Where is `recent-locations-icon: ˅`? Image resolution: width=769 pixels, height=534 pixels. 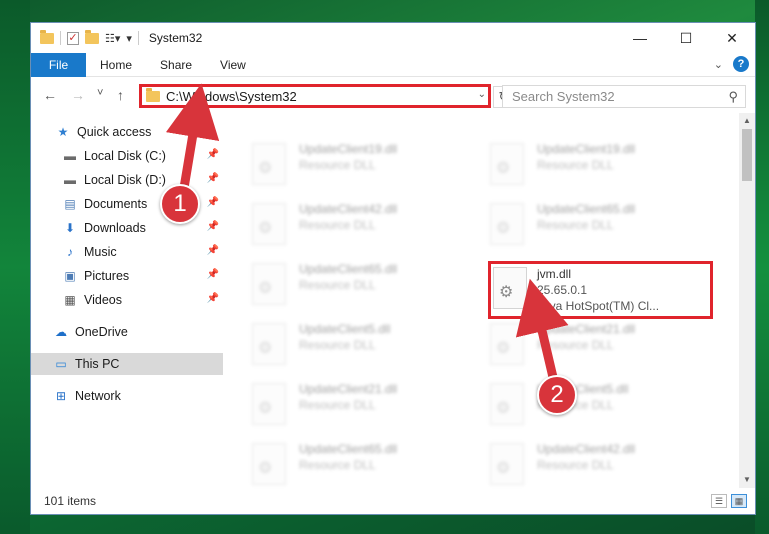
recent-locations-icon: ˅ is located at coordinates (100, 93).